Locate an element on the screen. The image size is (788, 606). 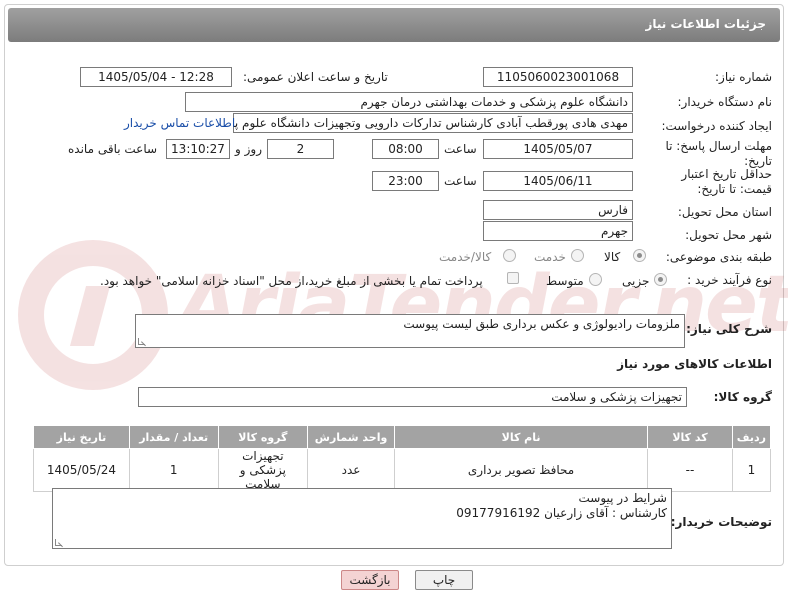
category-goods-radio is located at coordinates (639, 255).